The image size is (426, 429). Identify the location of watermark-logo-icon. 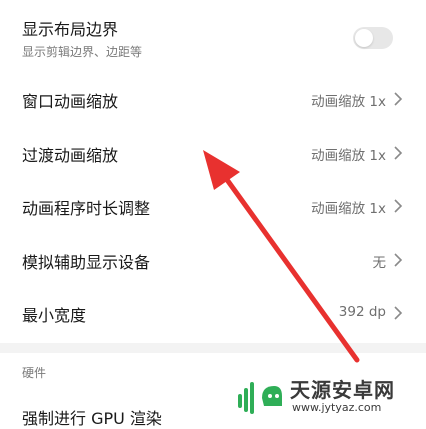
(260, 398).